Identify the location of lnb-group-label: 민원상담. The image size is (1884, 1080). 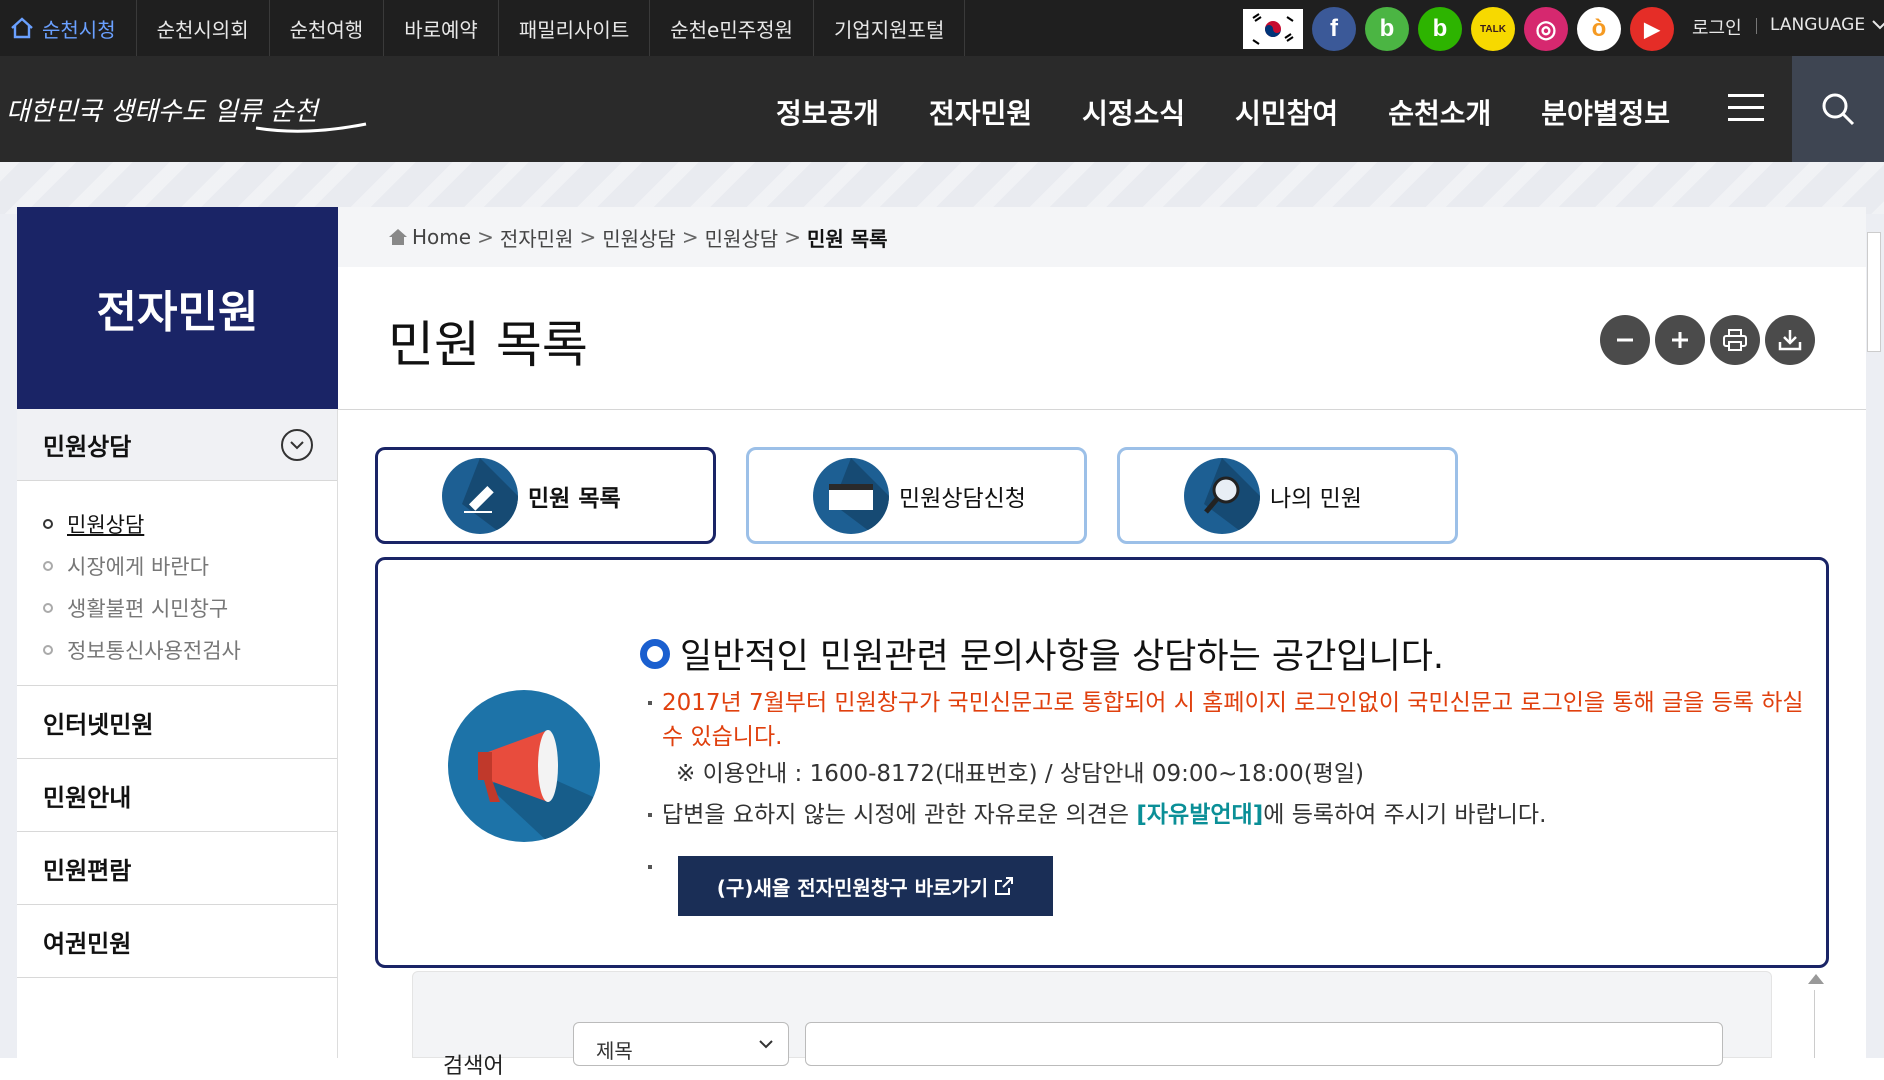
(87, 447).